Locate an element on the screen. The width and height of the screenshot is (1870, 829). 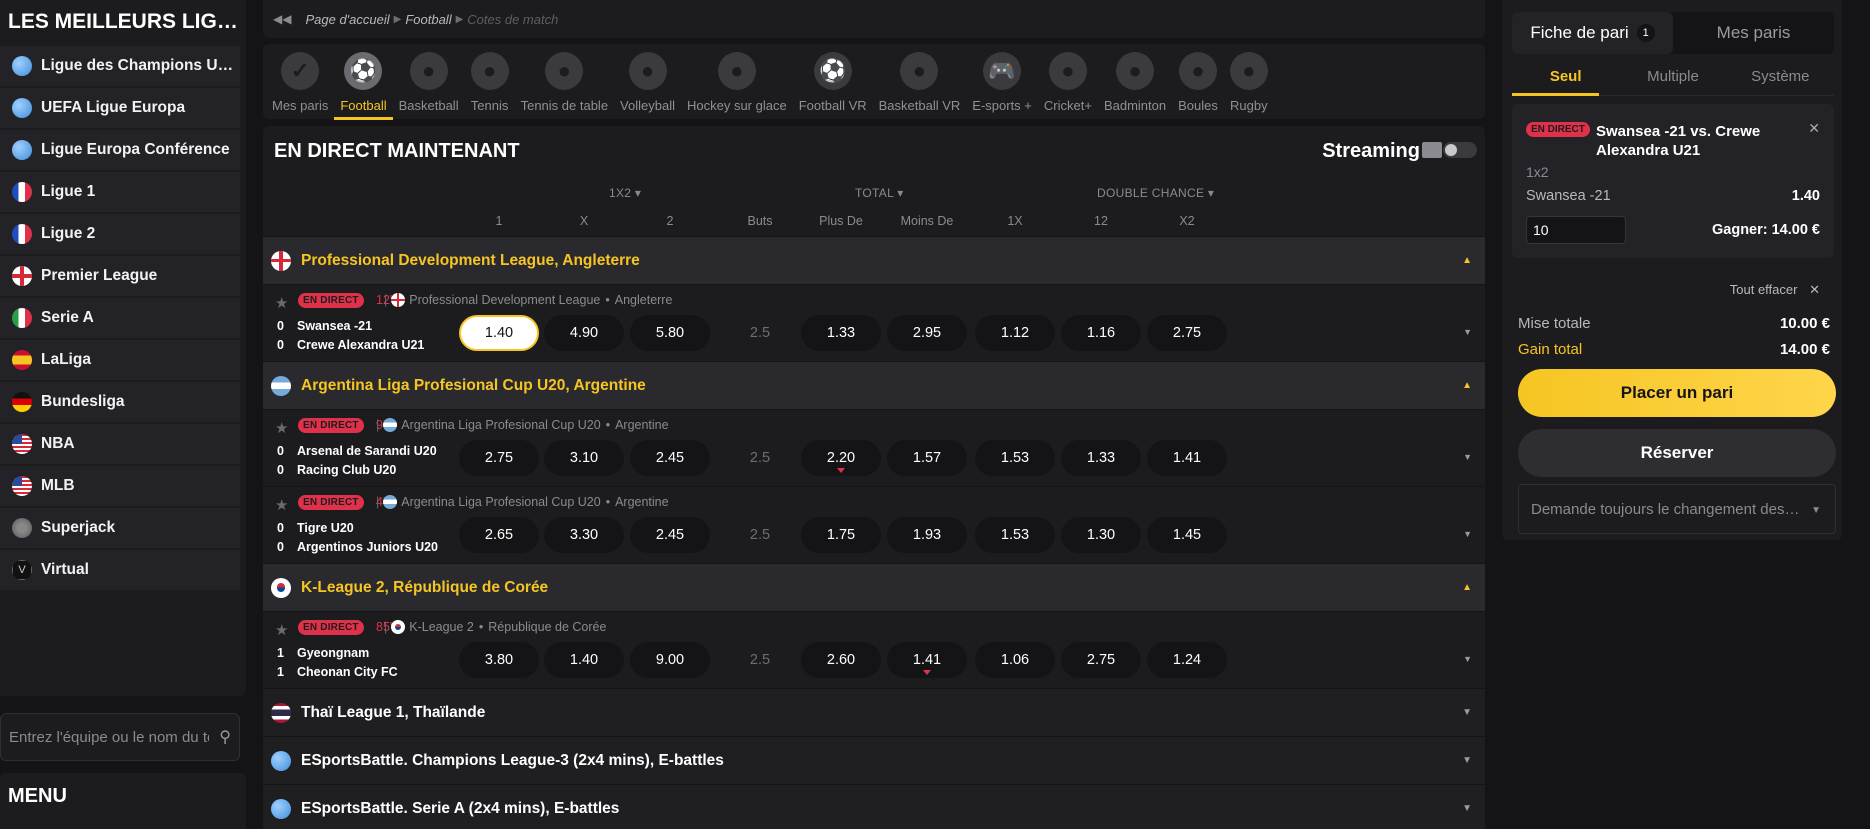
sport-tab: ● Boules is located at coordinates (1198, 81).